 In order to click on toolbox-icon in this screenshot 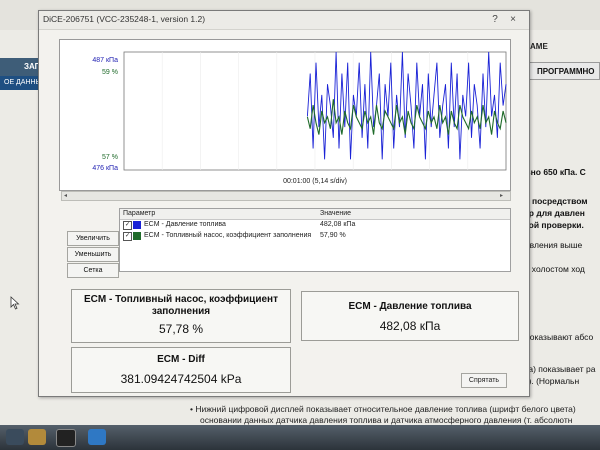, I will do `click(37, 437)`.